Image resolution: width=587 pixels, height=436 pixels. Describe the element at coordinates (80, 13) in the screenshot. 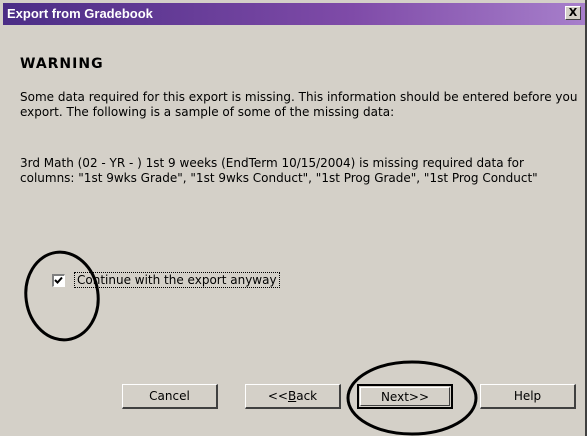

I see `window-title: Export from Gradebook` at that location.